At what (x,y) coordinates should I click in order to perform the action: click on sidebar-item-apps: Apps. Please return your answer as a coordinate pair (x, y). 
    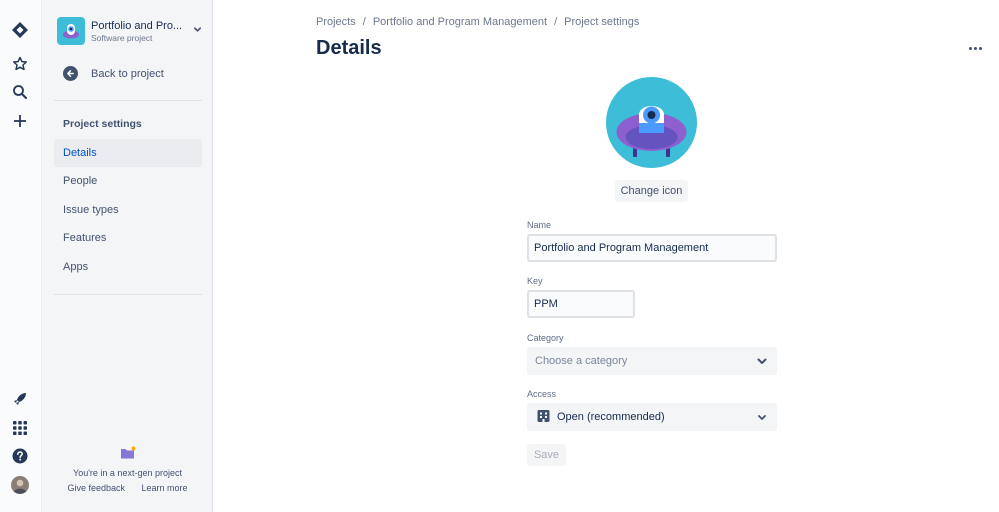
    Looking at the image, I should click on (128, 267).